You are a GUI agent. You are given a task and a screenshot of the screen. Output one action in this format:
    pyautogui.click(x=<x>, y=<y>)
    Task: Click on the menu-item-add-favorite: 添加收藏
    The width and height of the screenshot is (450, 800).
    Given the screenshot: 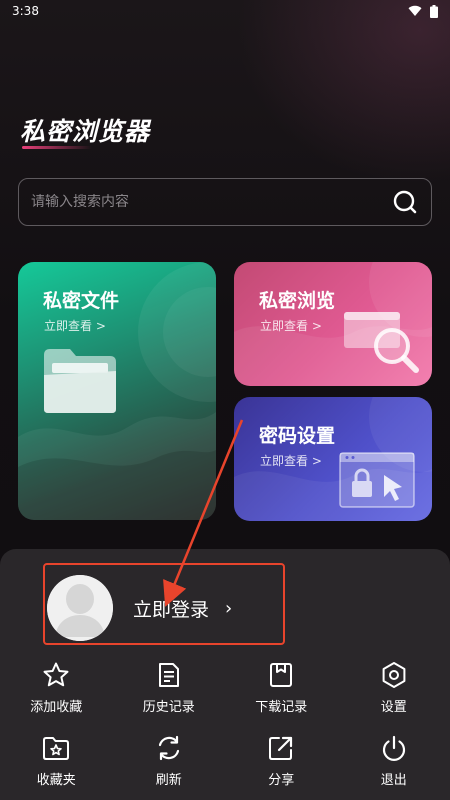 What is the action you would take?
    pyautogui.click(x=56, y=687)
    